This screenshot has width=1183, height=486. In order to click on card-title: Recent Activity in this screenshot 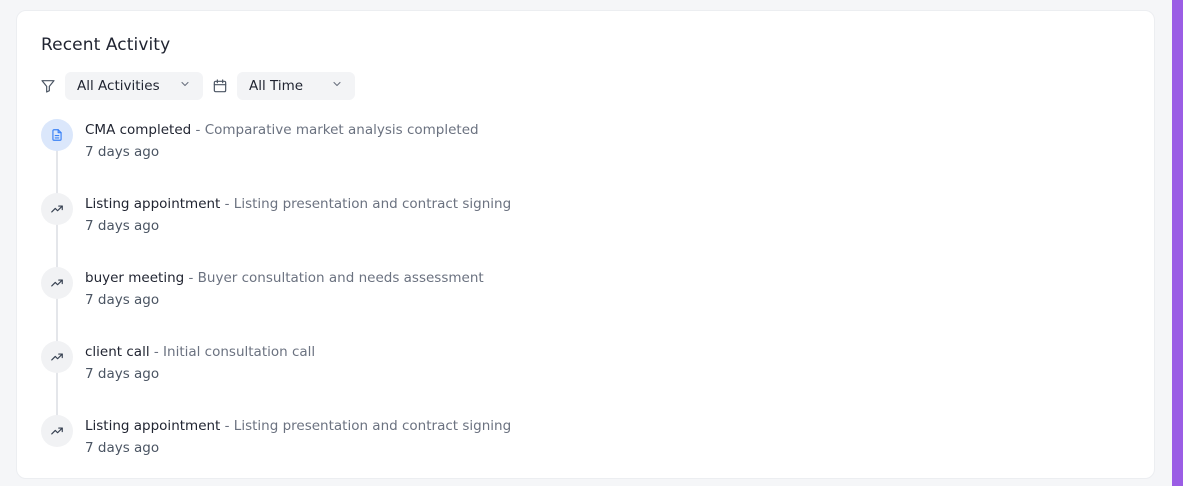, I will do `click(106, 45)`.